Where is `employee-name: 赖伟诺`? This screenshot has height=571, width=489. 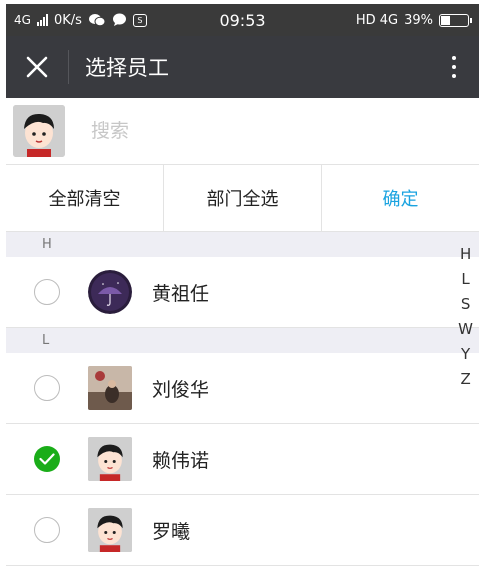 employee-name: 赖伟诺 is located at coordinates (181, 460).